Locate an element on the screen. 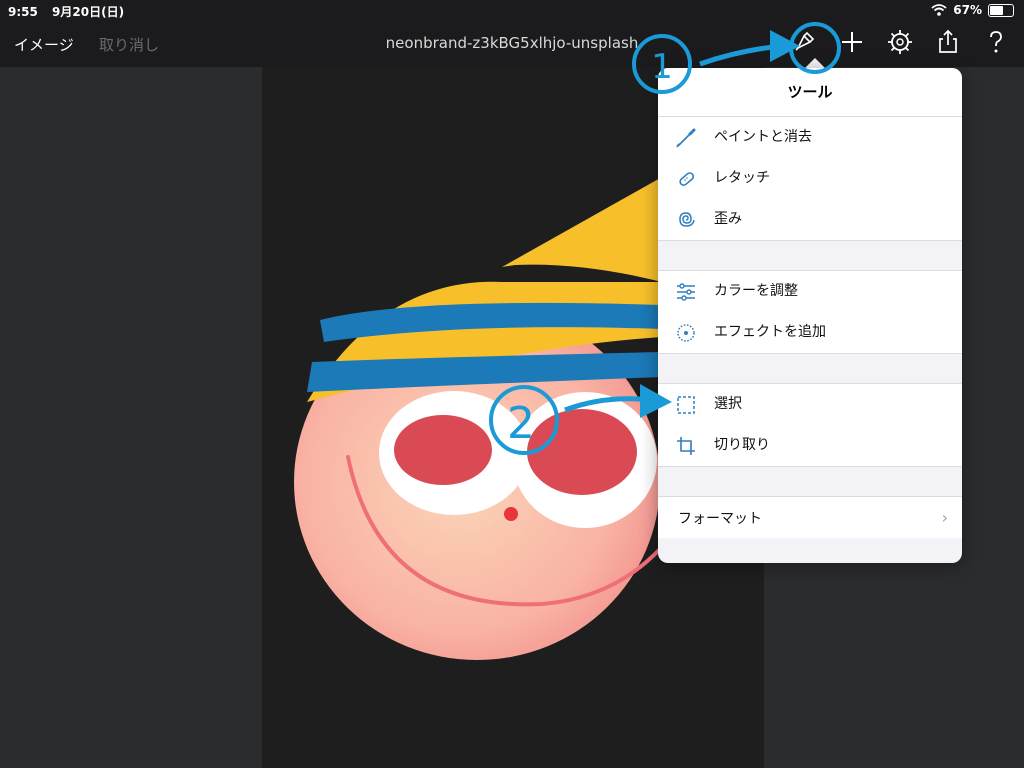  retouch-label: レタッチ is located at coordinates (838, 179).